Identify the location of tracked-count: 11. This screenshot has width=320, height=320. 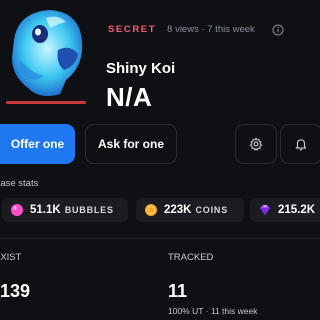
(178, 291).